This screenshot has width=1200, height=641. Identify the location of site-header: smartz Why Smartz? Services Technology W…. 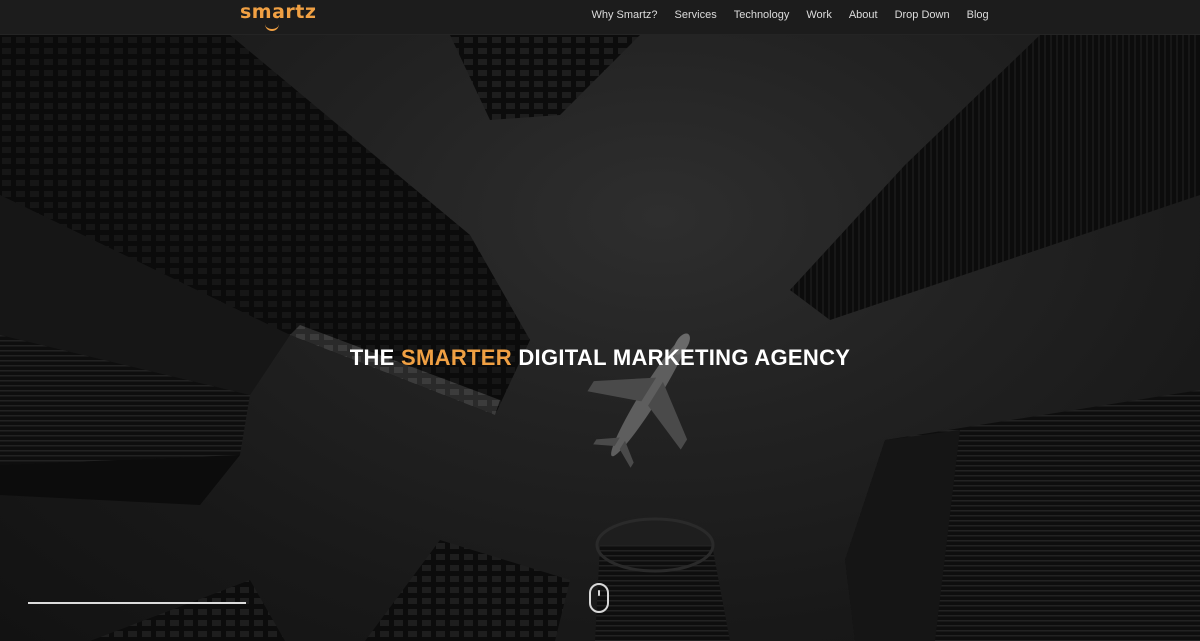
(600, 17).